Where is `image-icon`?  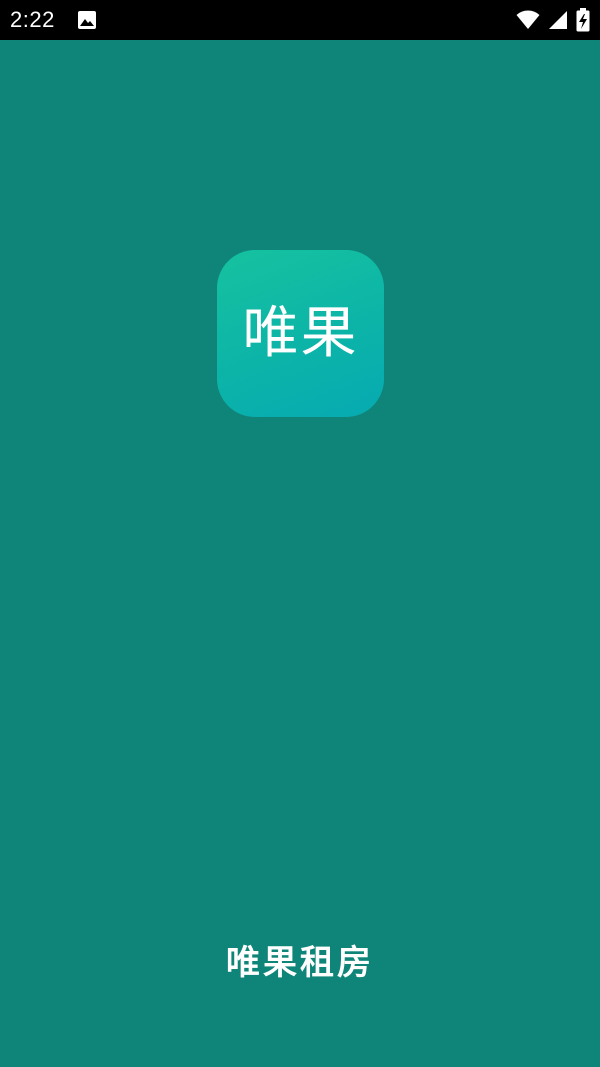
image-icon is located at coordinates (87, 20).